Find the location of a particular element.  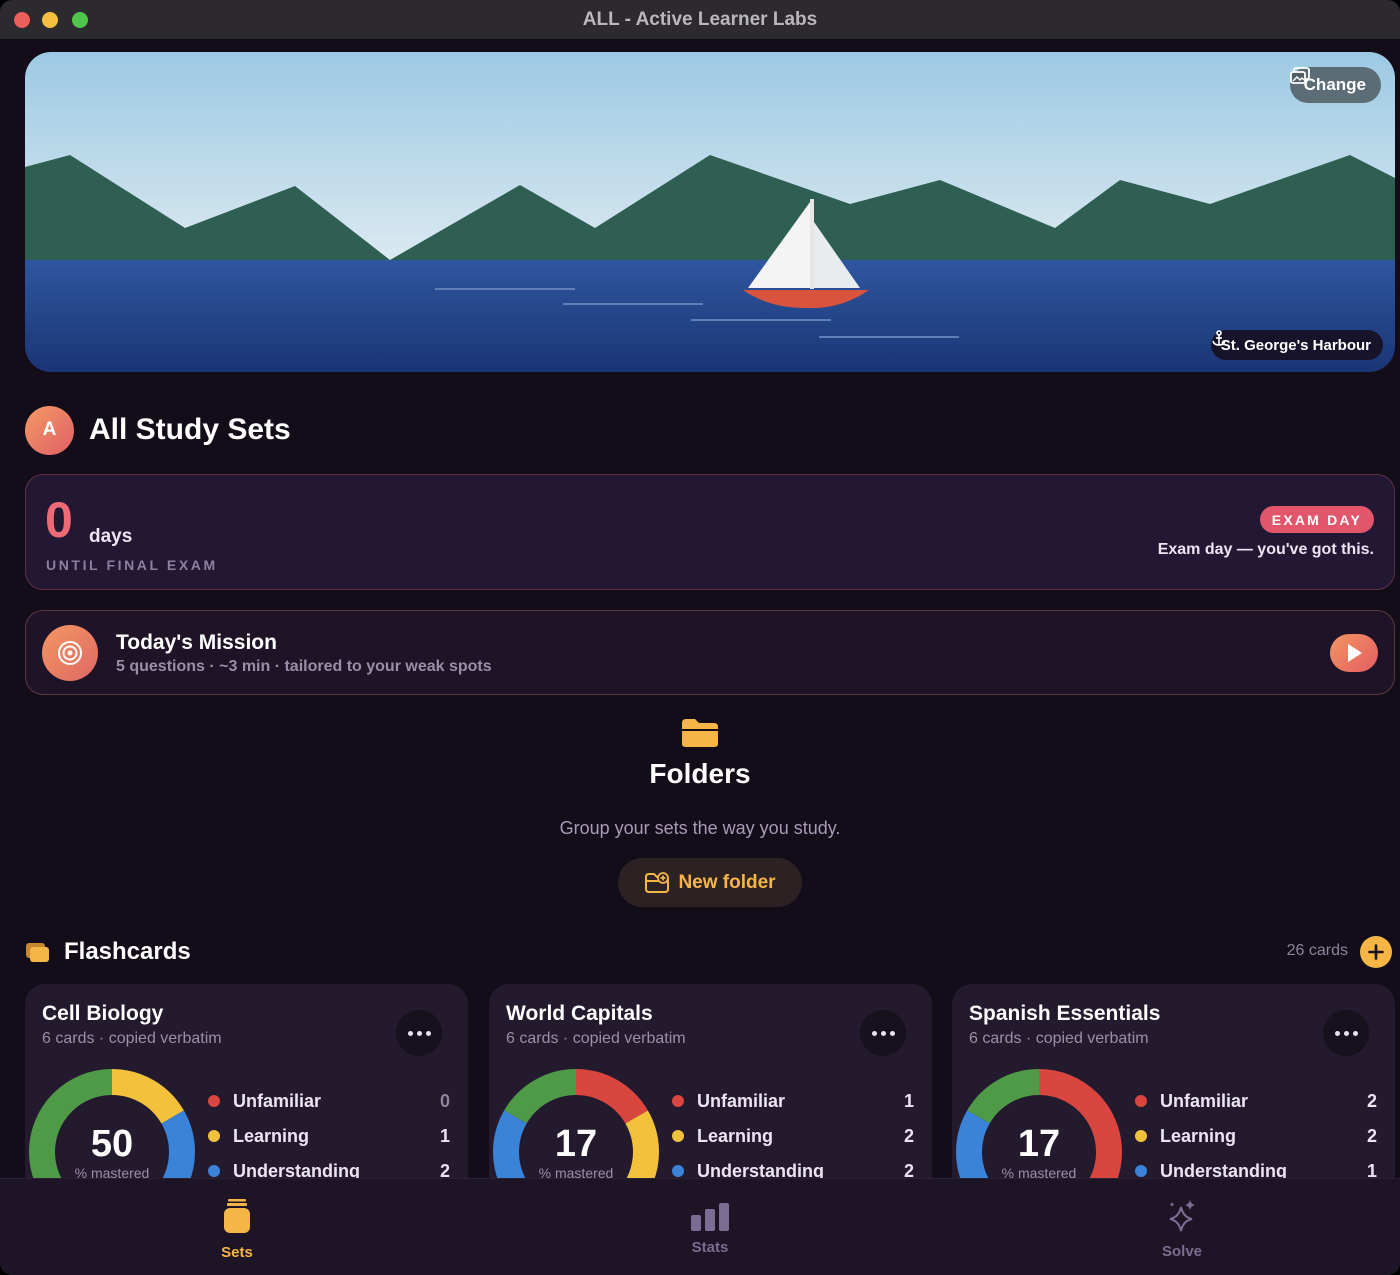

new-folder-button: New folder is located at coordinates (710, 882).